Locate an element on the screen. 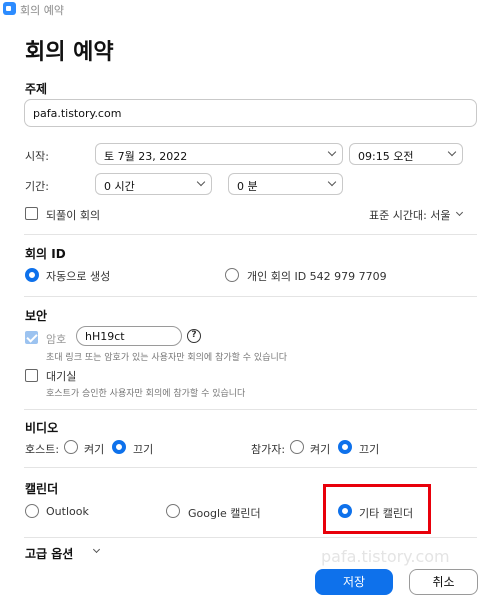  video-host-off-radio is located at coordinates (119, 447).